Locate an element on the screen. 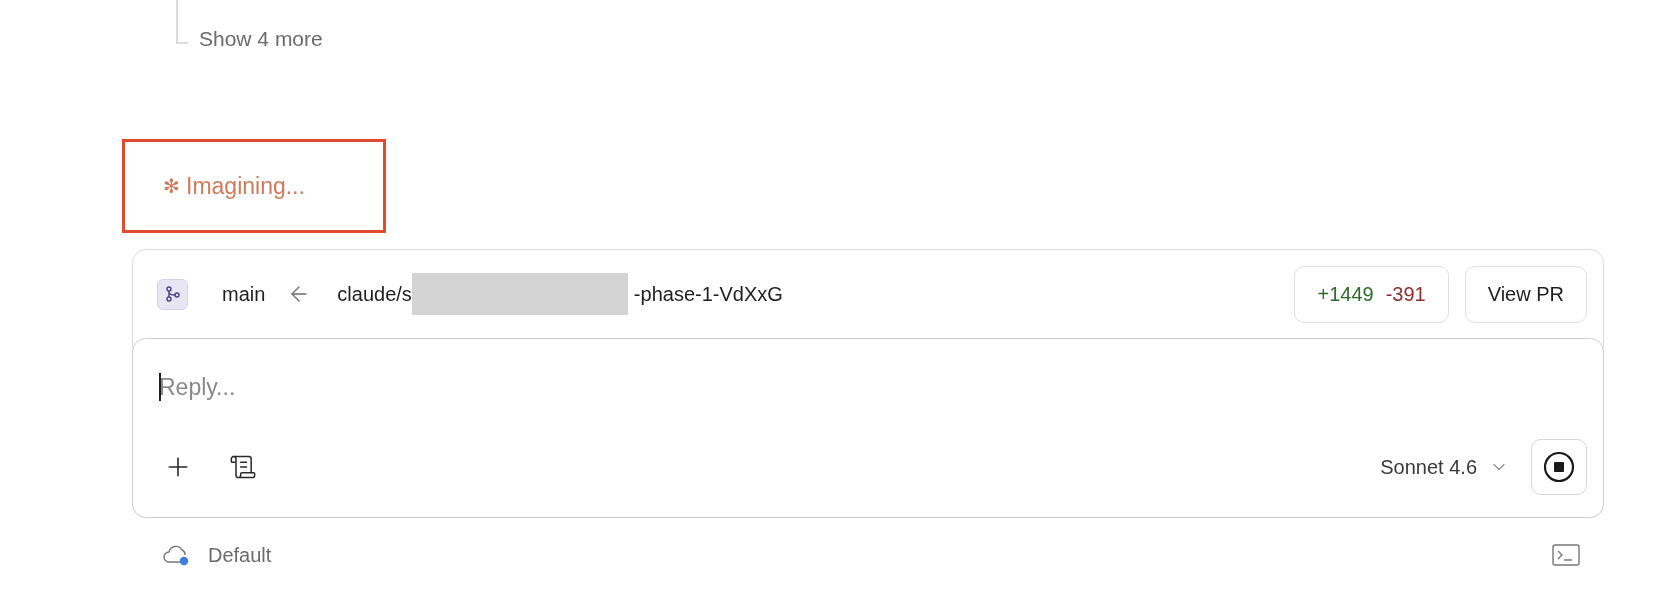  branch-icon is located at coordinates (172, 294).